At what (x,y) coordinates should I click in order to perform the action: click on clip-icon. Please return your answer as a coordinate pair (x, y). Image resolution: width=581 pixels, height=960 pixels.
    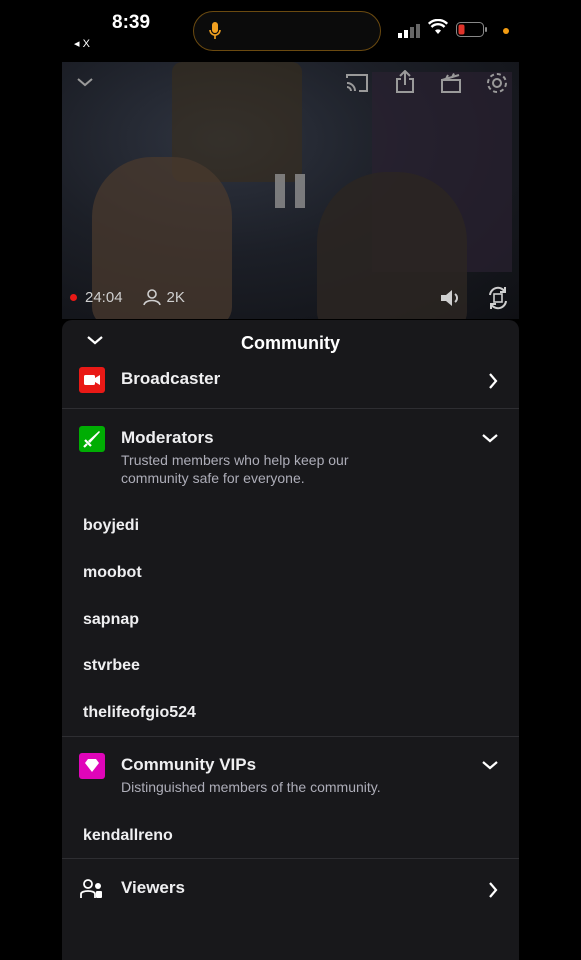
    Looking at the image, I should click on (451, 83).